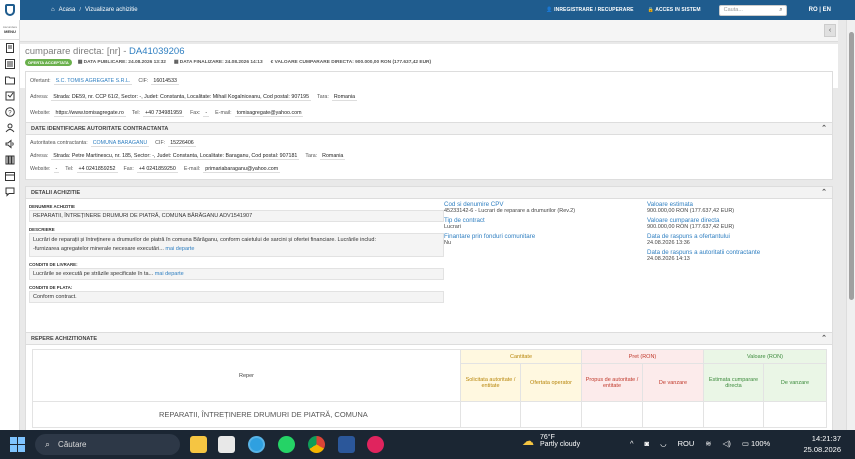 The width and height of the screenshot is (855, 459). I want to click on finalize-date: ▦ DATA FINALIZARE: 24.08.2026 14:13, so click(218, 62).